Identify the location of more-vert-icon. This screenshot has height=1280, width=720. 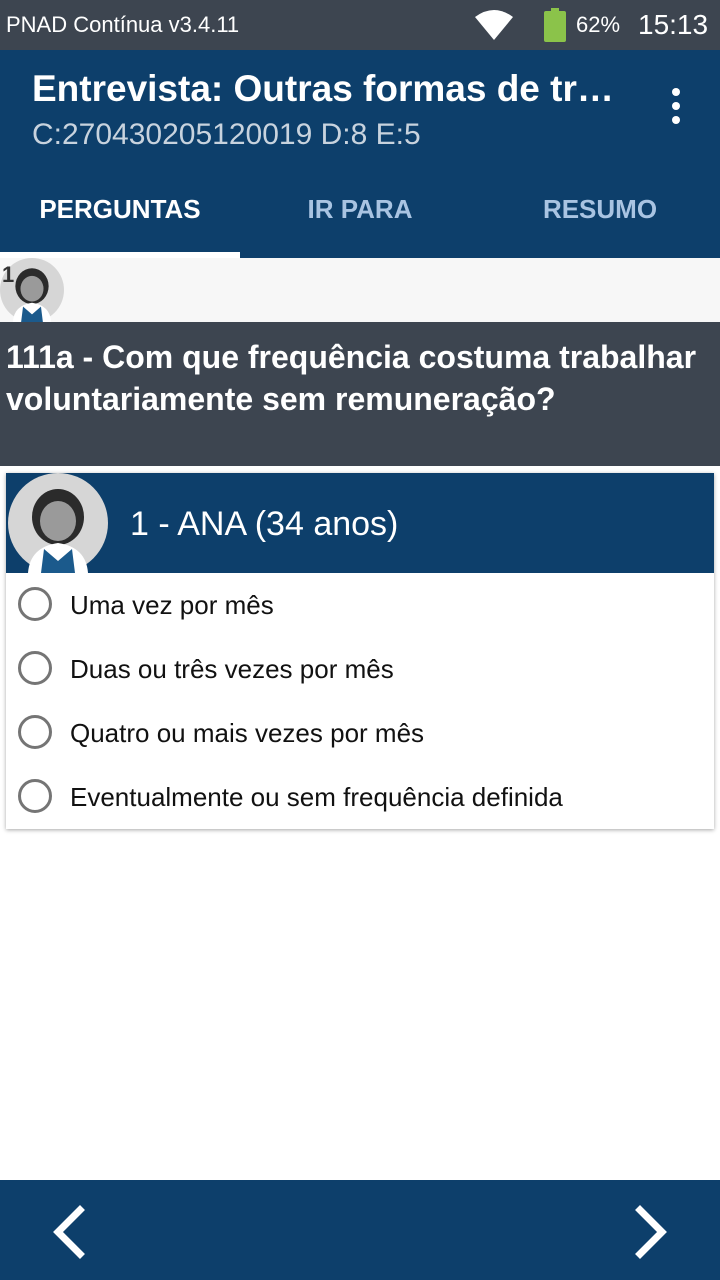
(676, 106).